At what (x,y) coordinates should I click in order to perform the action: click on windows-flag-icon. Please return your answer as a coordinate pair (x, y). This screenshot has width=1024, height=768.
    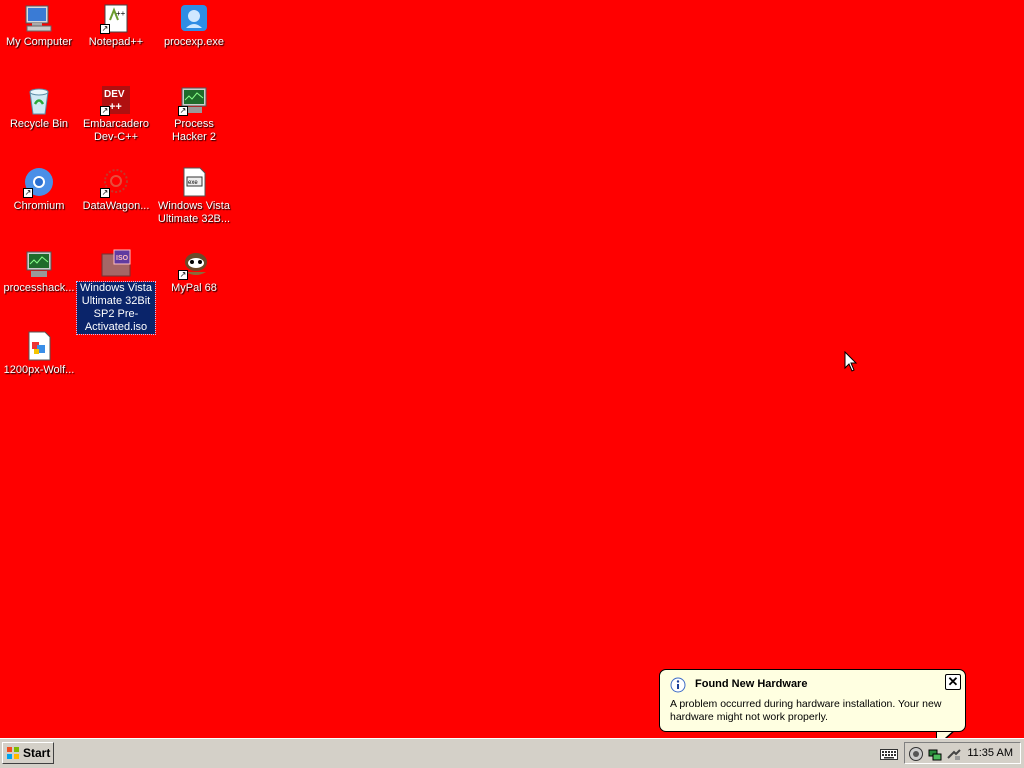
    Looking at the image, I should click on (13, 753).